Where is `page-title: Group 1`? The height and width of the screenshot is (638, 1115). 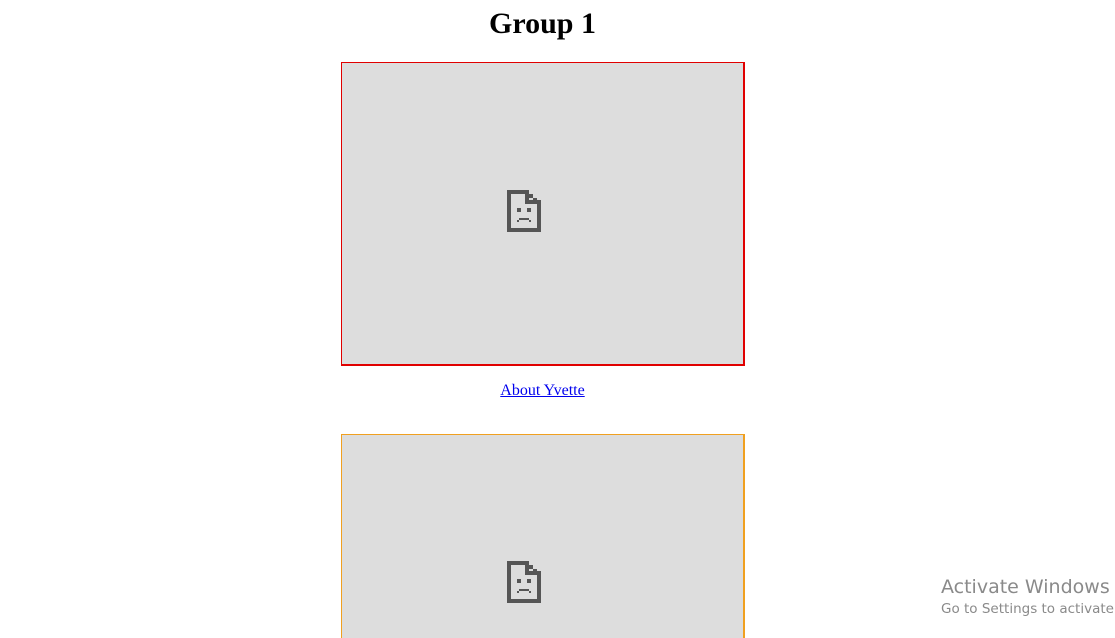 page-title: Group 1 is located at coordinates (542, 23).